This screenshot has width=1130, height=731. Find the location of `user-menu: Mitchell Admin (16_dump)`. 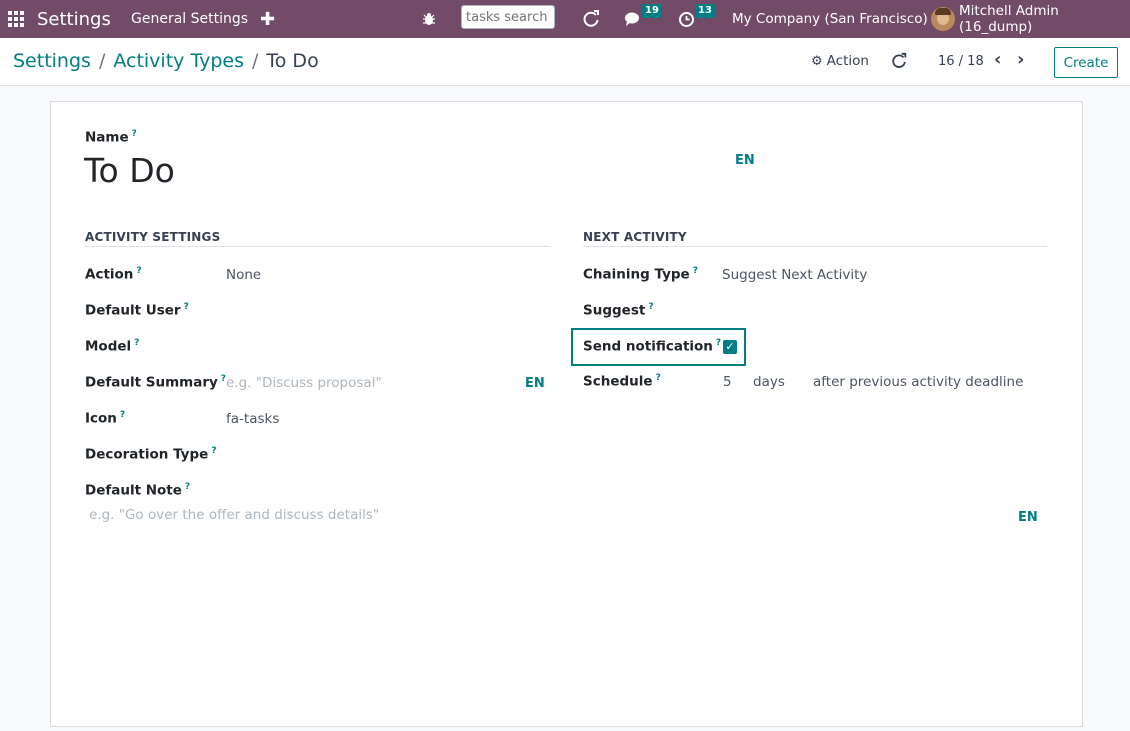

user-menu: Mitchell Admin (16_dump) is located at coordinates (1044, 19).